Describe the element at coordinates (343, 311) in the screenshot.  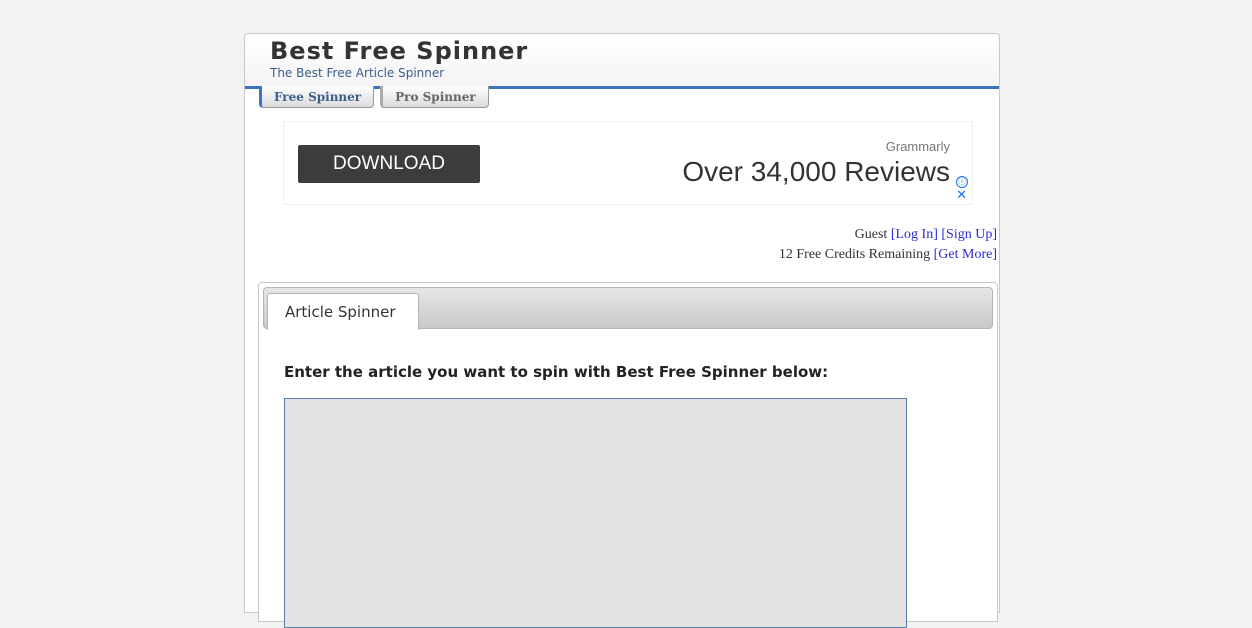
I see `tab-article-spinner: Article Spinner` at that location.